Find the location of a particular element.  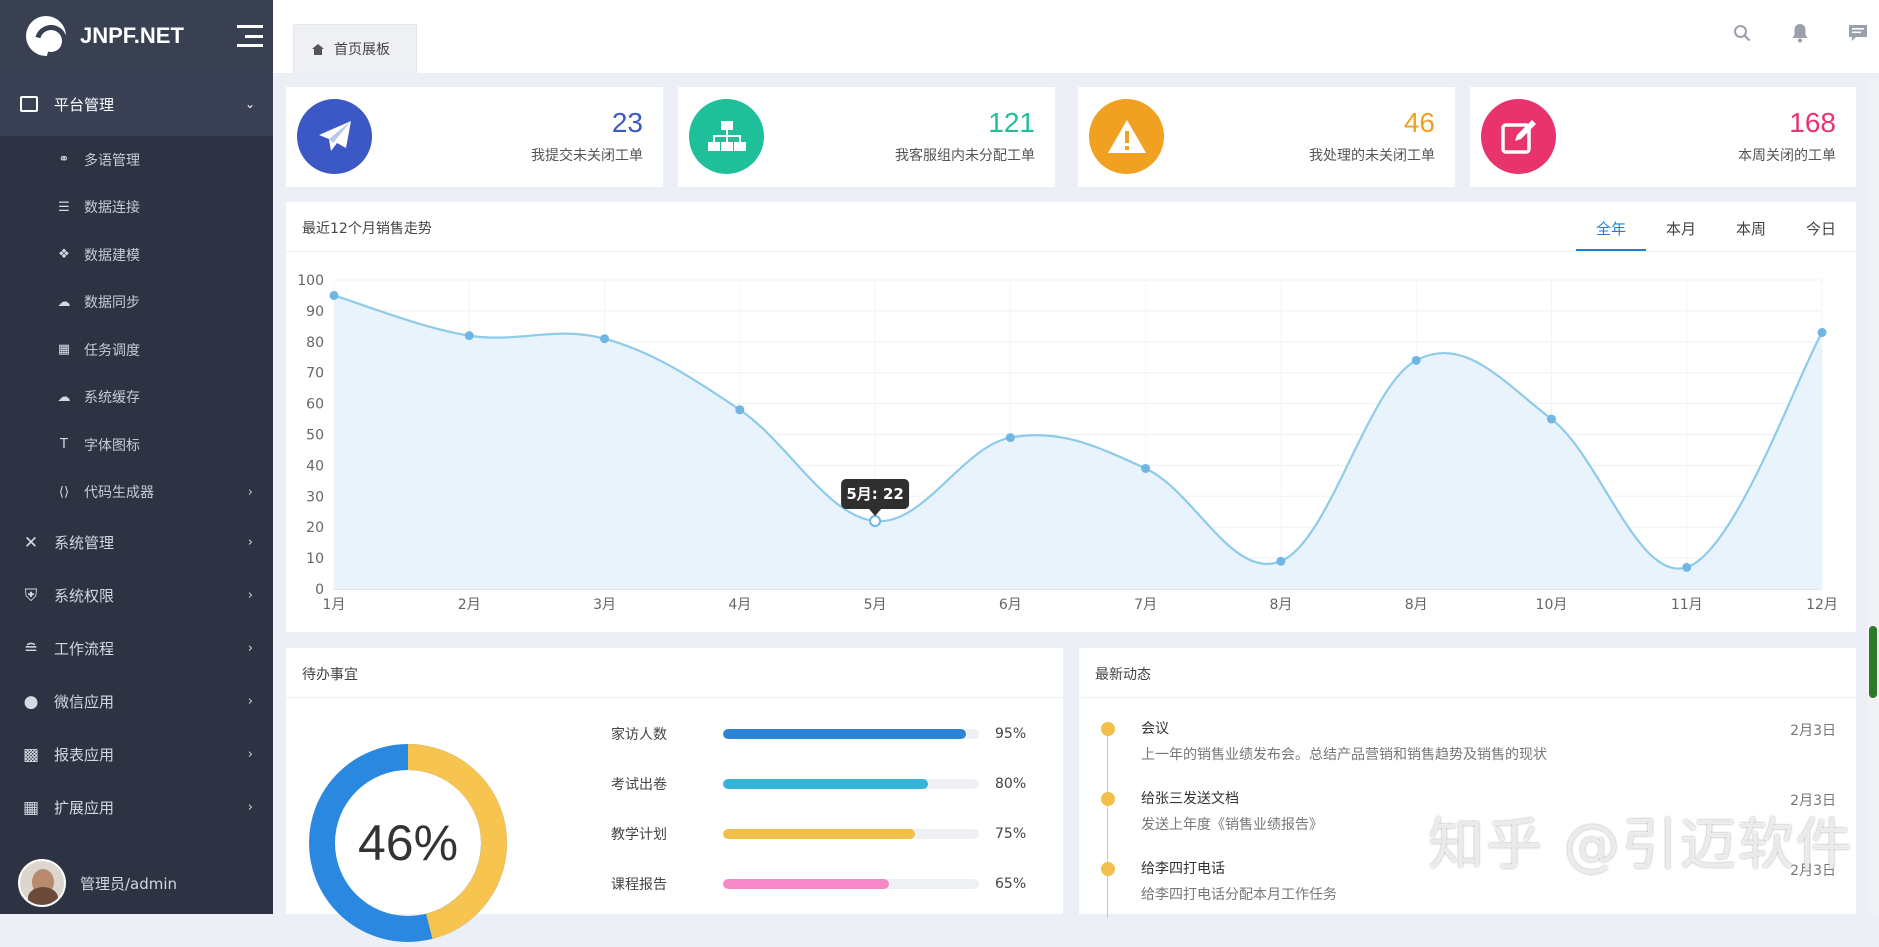

sidebar-item-label: 报表应用 is located at coordinates (84, 755).